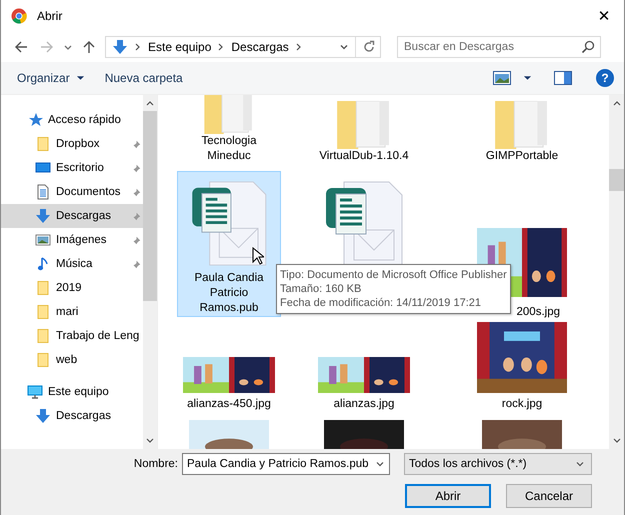 The width and height of the screenshot is (625, 515). I want to click on refresh-icon, so click(369, 47).